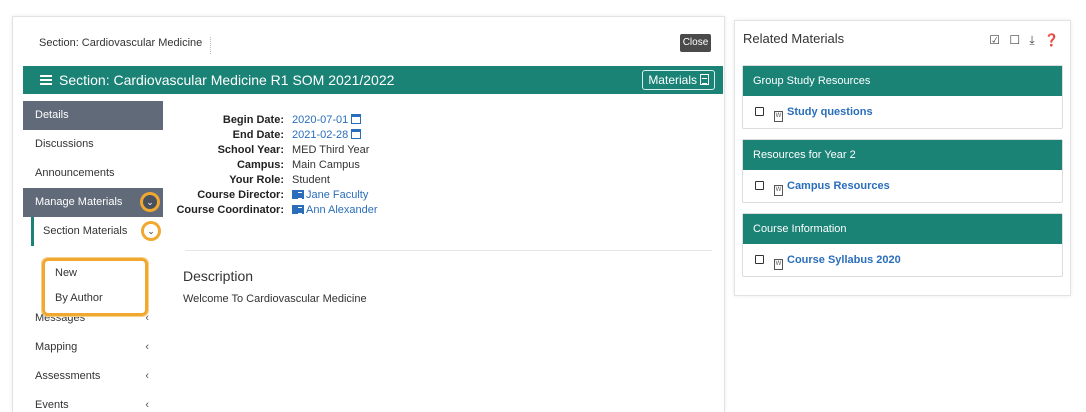  What do you see at coordinates (93, 144) in the screenshot?
I see `sidebar-item-discussions: Discussions` at bounding box center [93, 144].